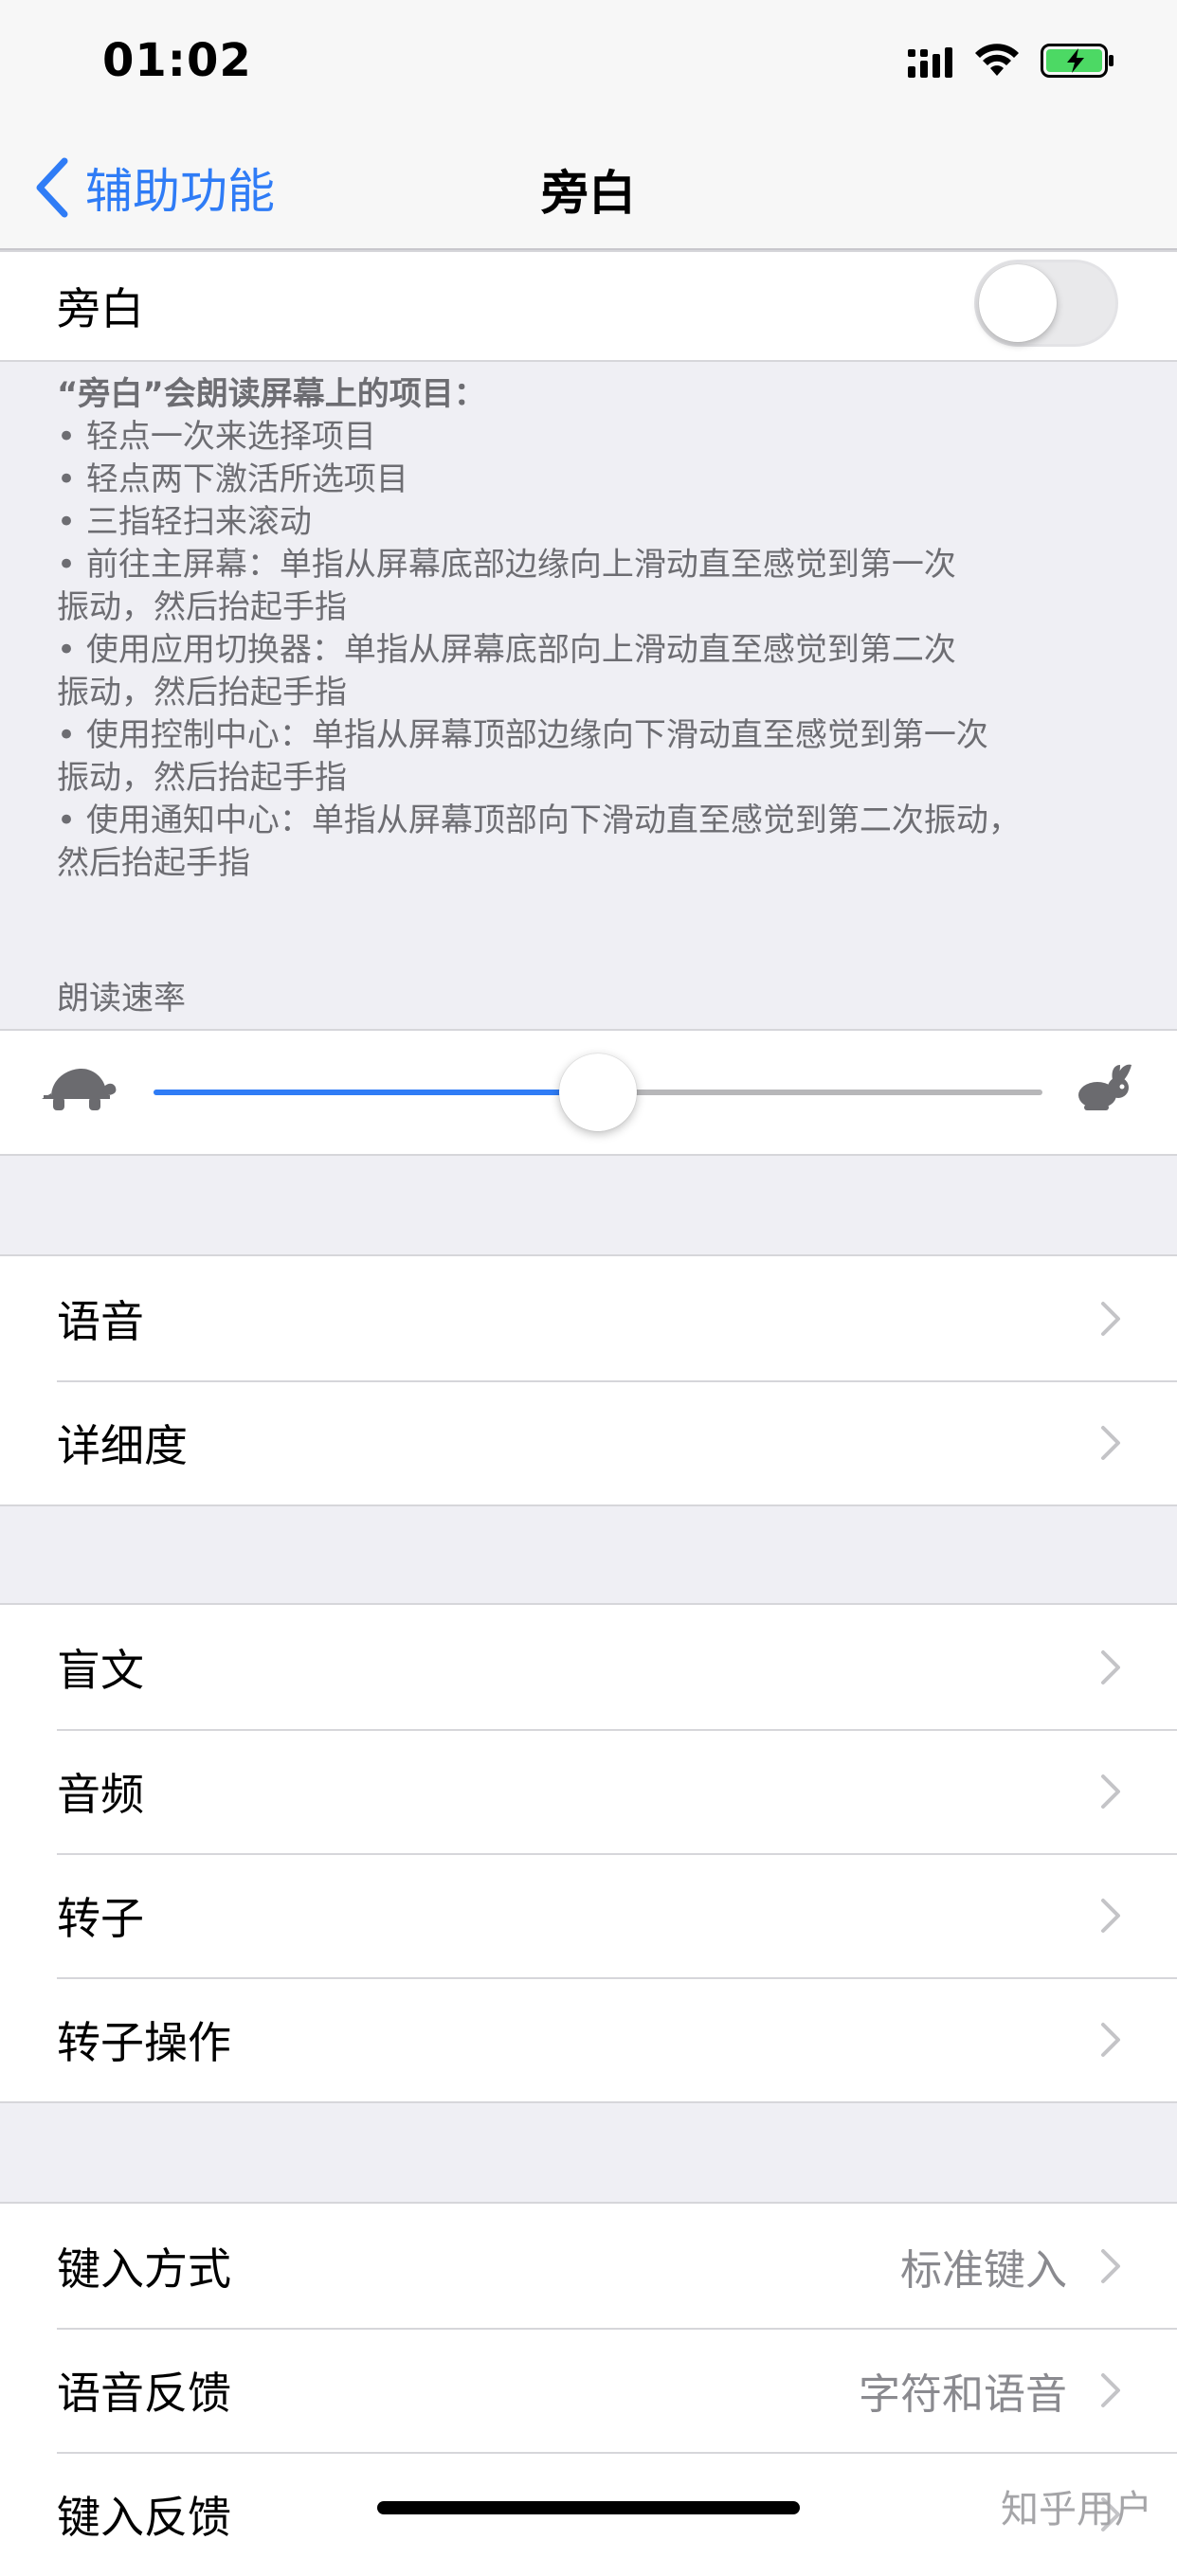  I want to click on slider-fill, so click(376, 1092).